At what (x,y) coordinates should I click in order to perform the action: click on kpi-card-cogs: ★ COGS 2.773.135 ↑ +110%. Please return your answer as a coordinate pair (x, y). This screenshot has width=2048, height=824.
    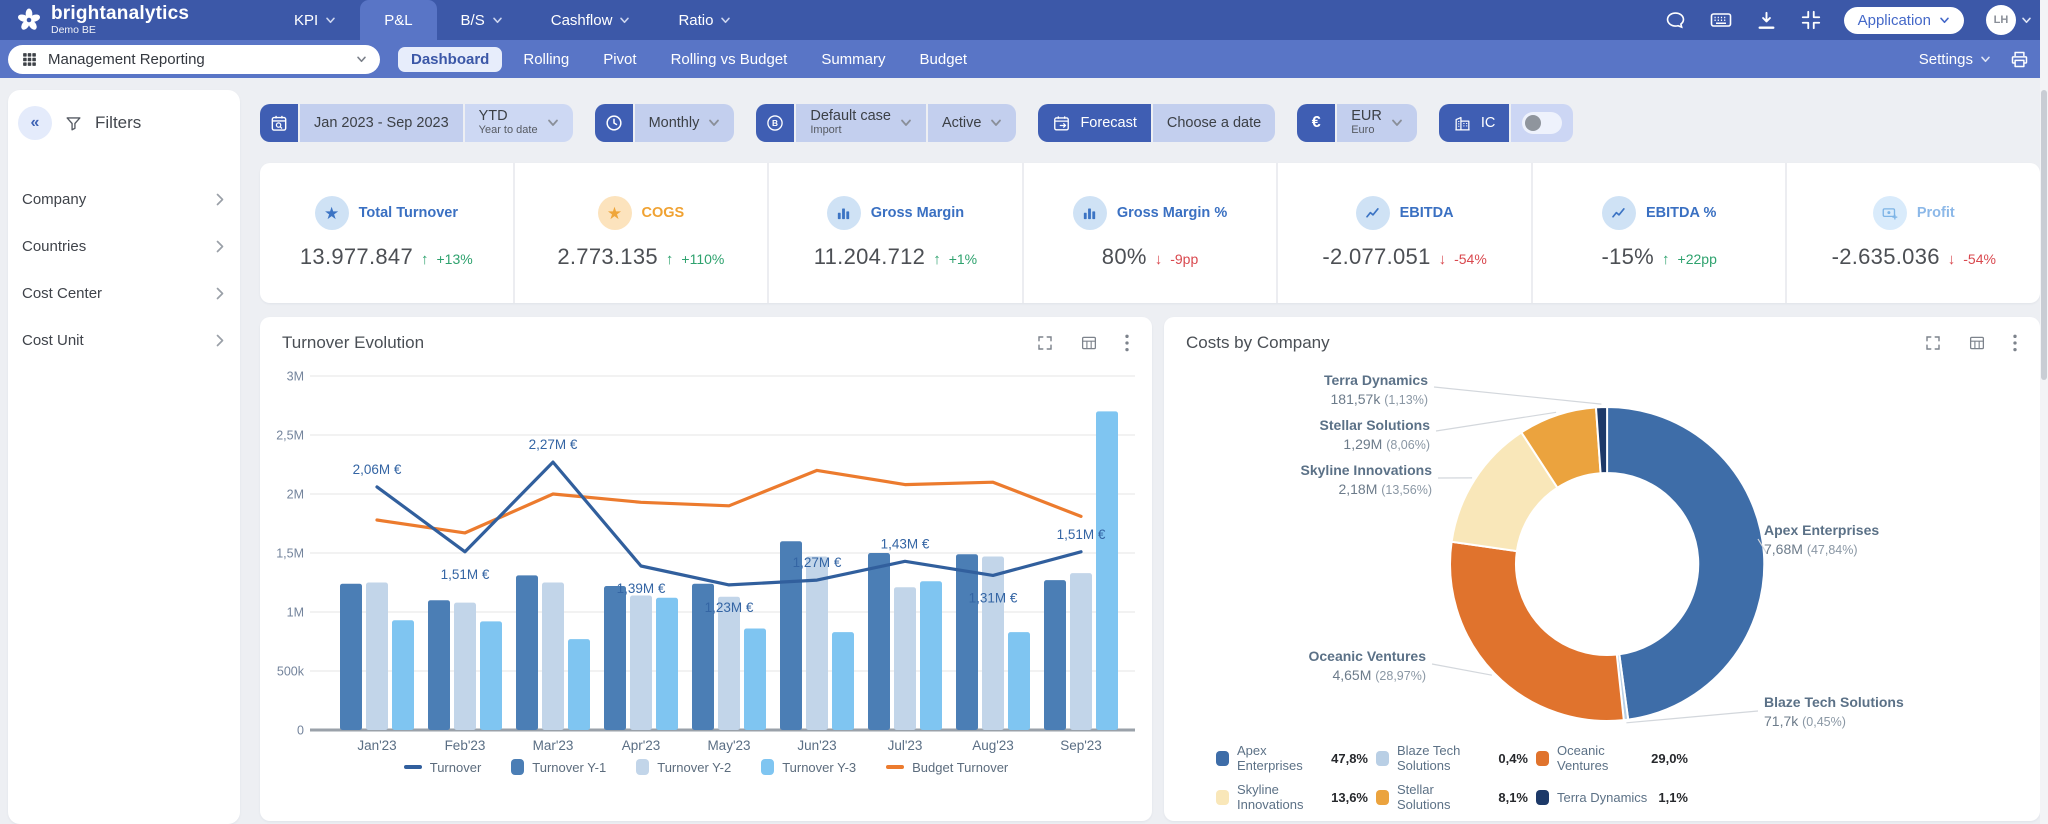
    Looking at the image, I should click on (640, 233).